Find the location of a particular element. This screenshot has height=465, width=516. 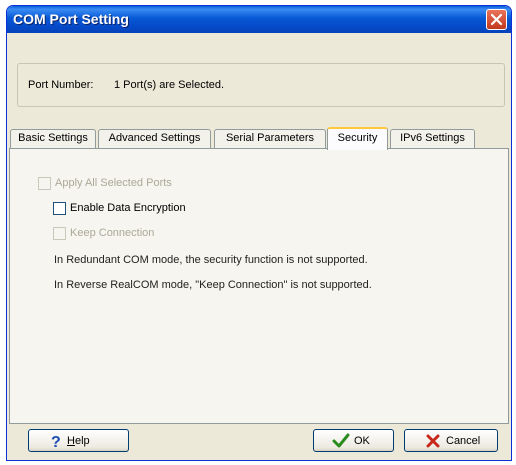

tab-security: Security is located at coordinates (357, 138).